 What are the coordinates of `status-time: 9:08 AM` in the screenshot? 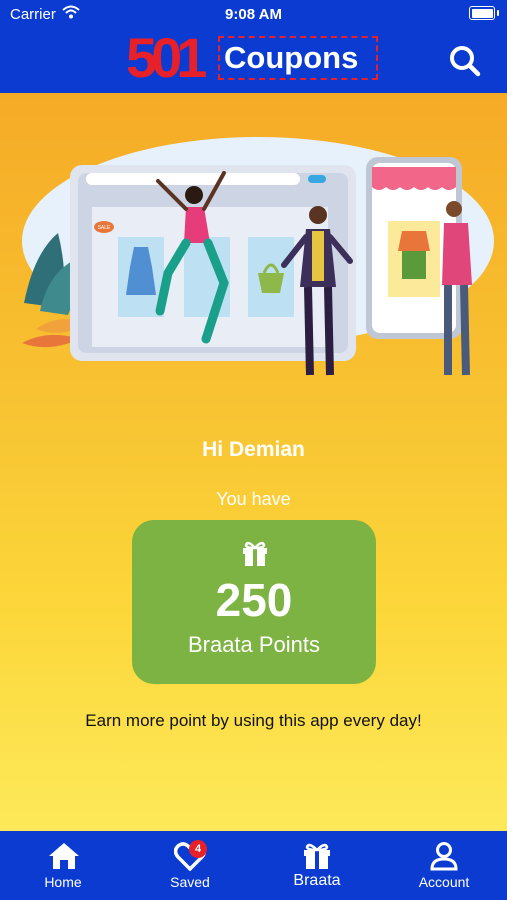 It's located at (253, 14).